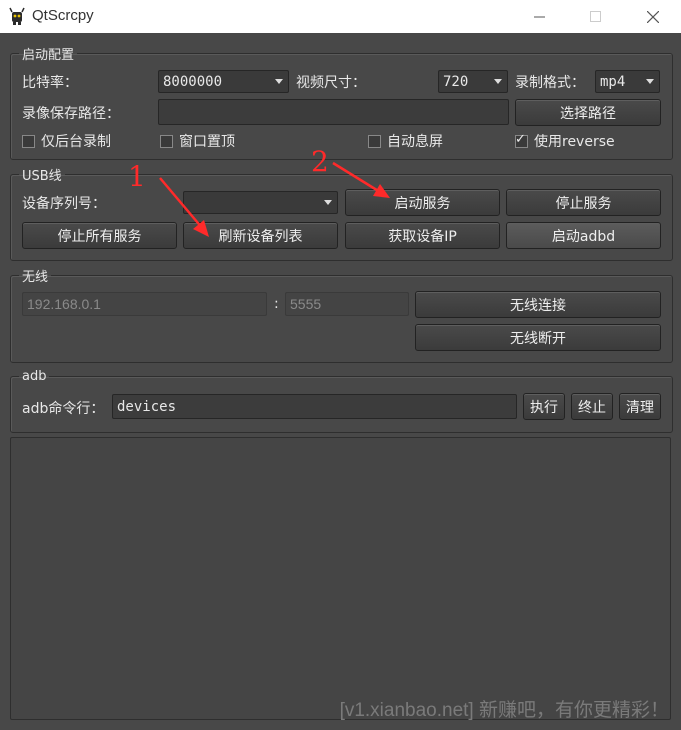  Describe the element at coordinates (340, 16) in the screenshot. I see `title-bar: QtScrcpy` at that location.